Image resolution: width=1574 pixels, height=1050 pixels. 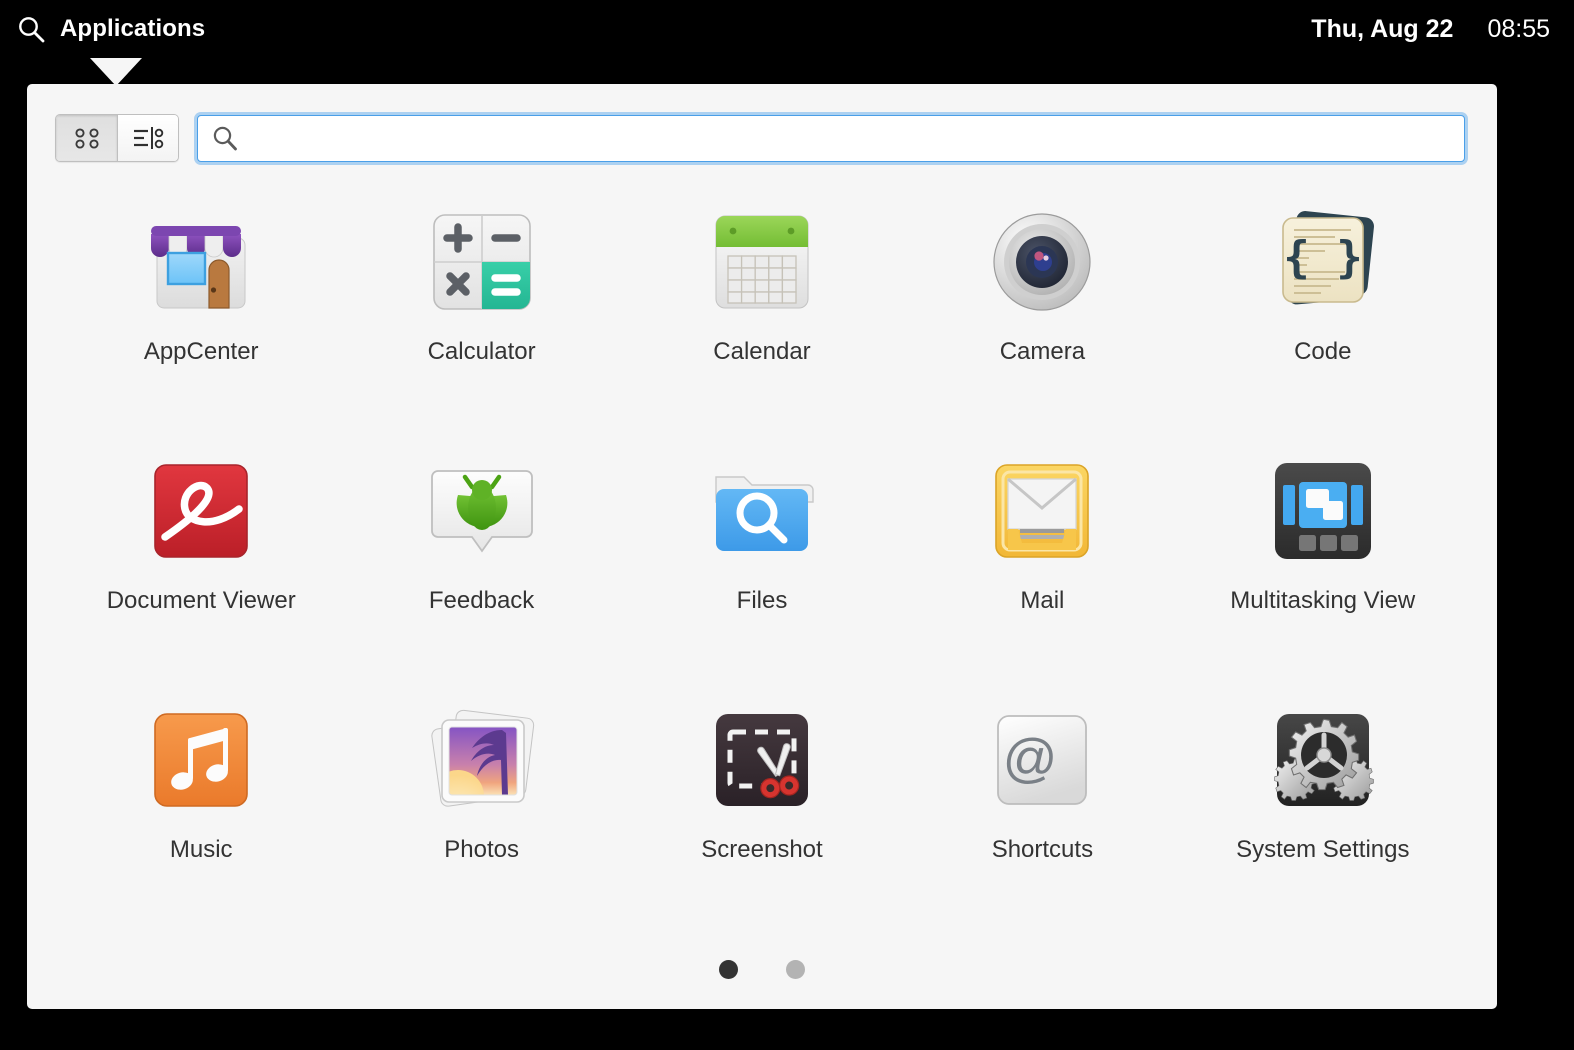 What do you see at coordinates (762, 351) in the screenshot?
I see `app-label: Calendar` at bounding box center [762, 351].